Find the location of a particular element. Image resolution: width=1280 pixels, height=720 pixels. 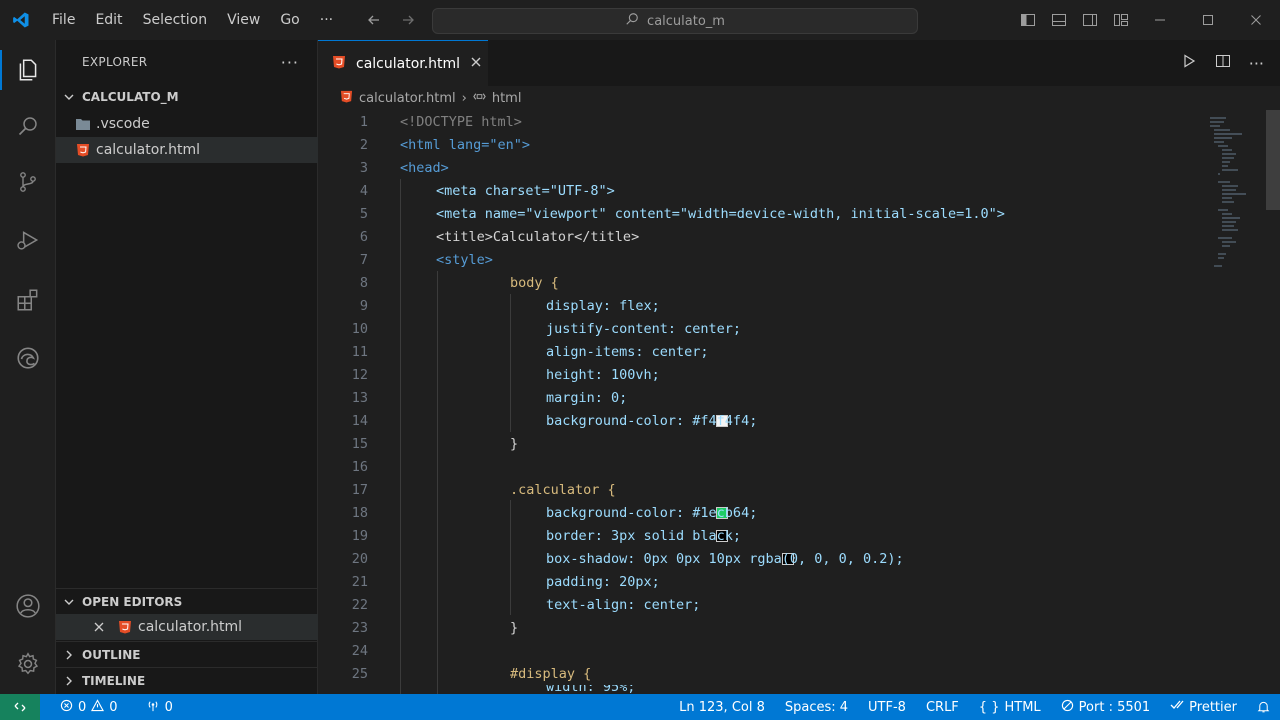

code-line: 8 body { is located at coordinates (459, 282).